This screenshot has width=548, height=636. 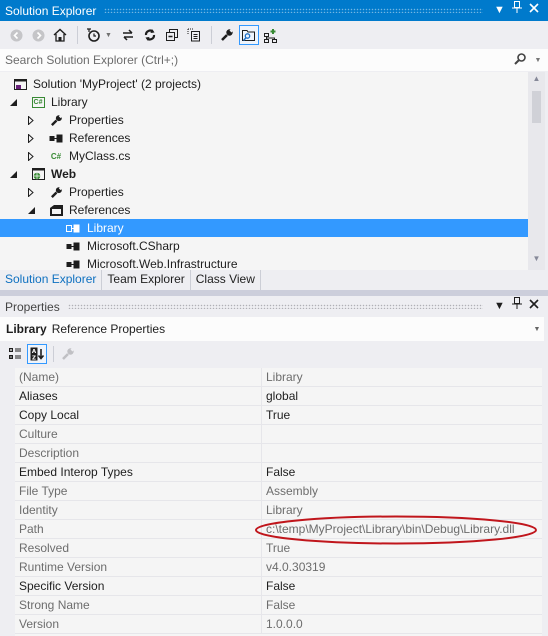 I want to click on alphabetical-button: AZ, so click(x=37, y=354).